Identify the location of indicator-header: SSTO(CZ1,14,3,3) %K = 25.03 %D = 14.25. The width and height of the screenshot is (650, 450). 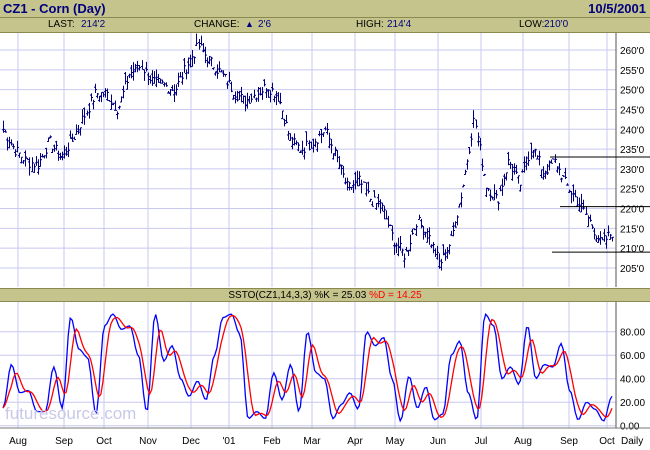
(325, 295).